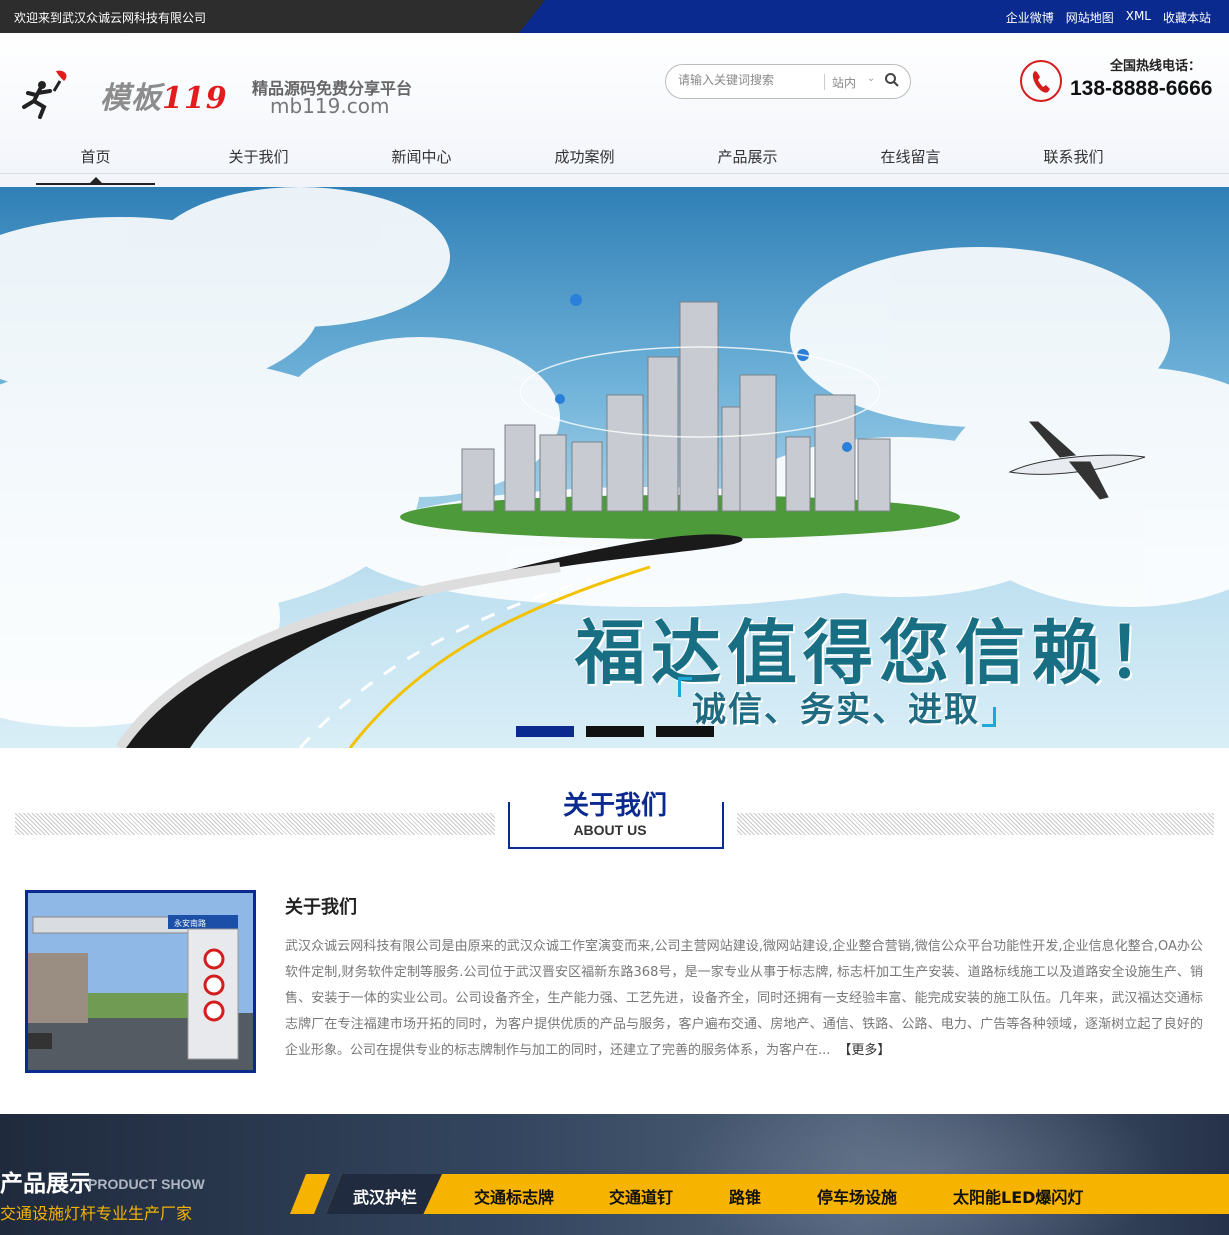  Describe the element at coordinates (321, 907) in the screenshot. I see `about-heading: 关于我们` at that location.